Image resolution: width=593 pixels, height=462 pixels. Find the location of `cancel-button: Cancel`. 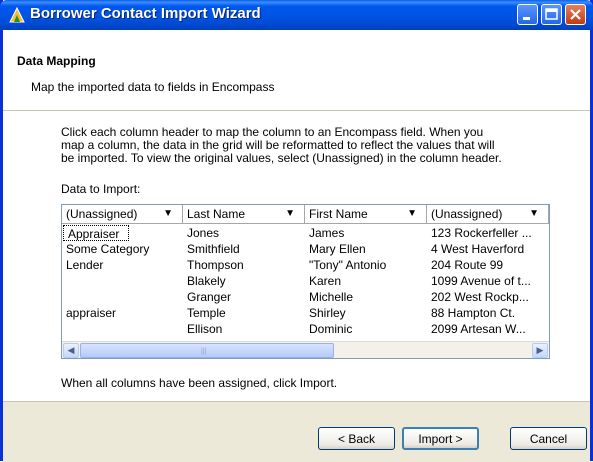

cancel-button: Cancel is located at coordinates (548, 438).